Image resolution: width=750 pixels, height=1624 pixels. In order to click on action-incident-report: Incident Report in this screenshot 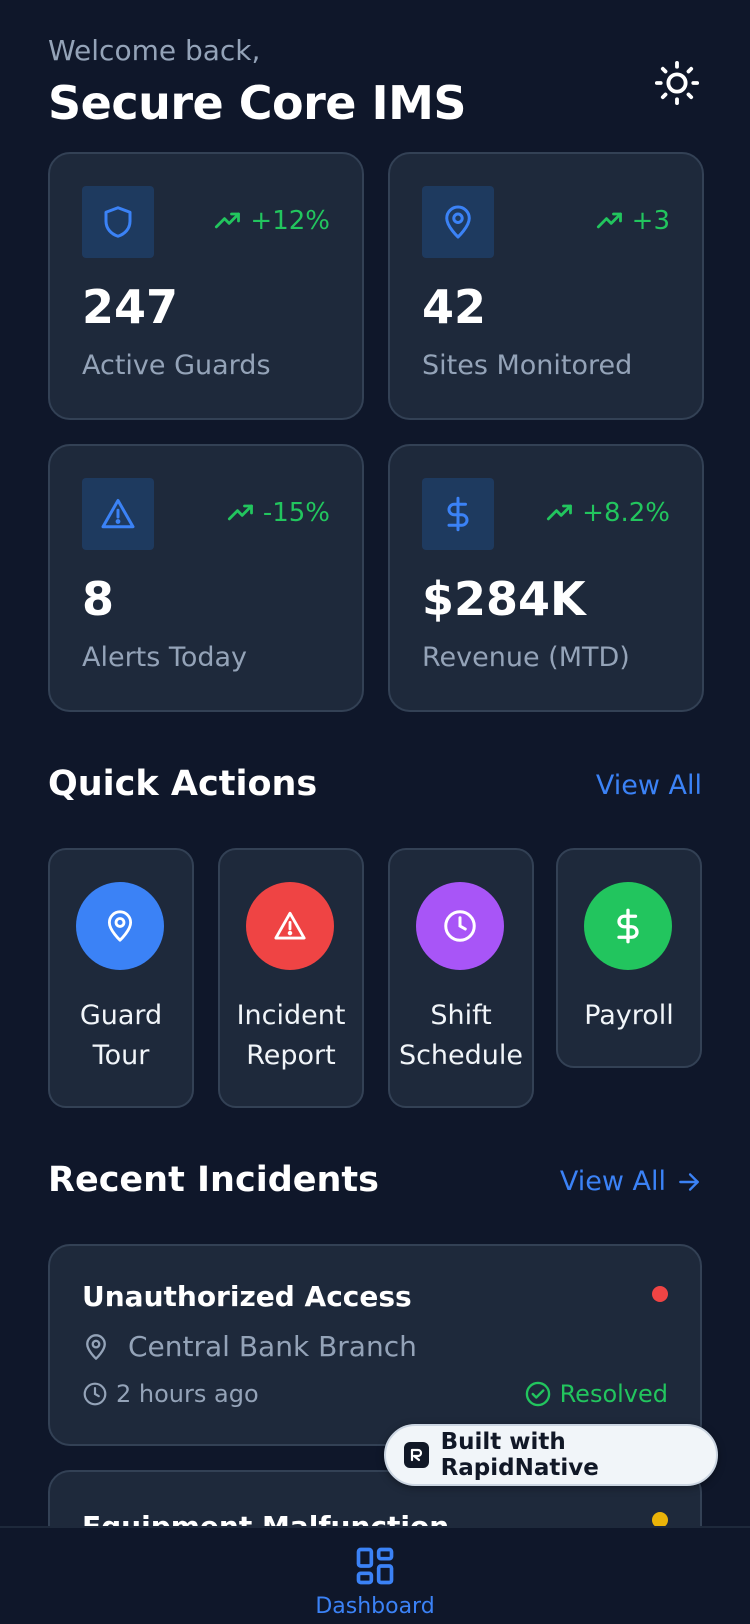, I will do `click(291, 978)`.